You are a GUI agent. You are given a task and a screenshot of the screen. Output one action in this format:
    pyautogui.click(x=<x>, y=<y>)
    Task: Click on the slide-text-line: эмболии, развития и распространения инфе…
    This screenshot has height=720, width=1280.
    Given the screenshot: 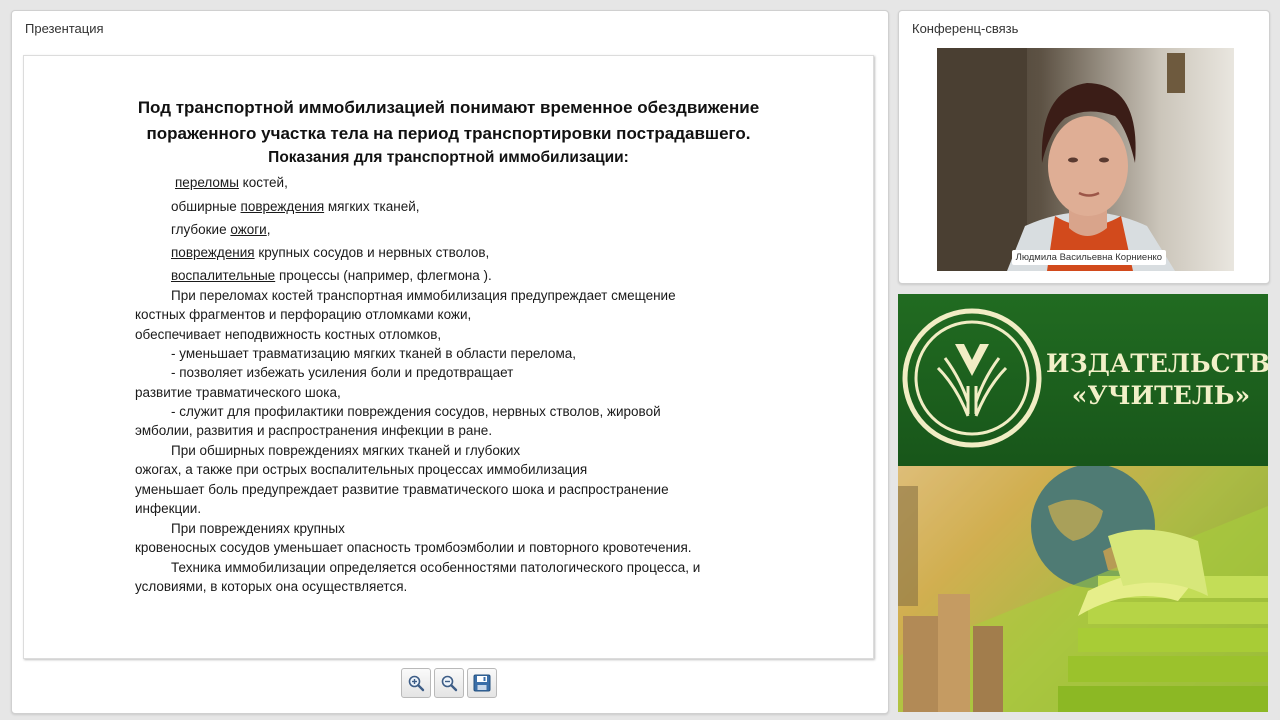 What is the action you would take?
    pyautogui.click(x=314, y=430)
    